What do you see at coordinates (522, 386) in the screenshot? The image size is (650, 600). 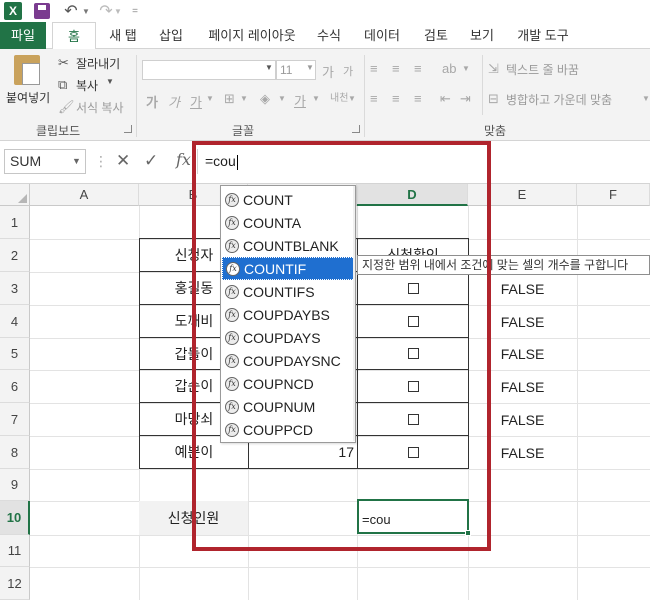 I see `cell-e6: FALSE` at bounding box center [522, 386].